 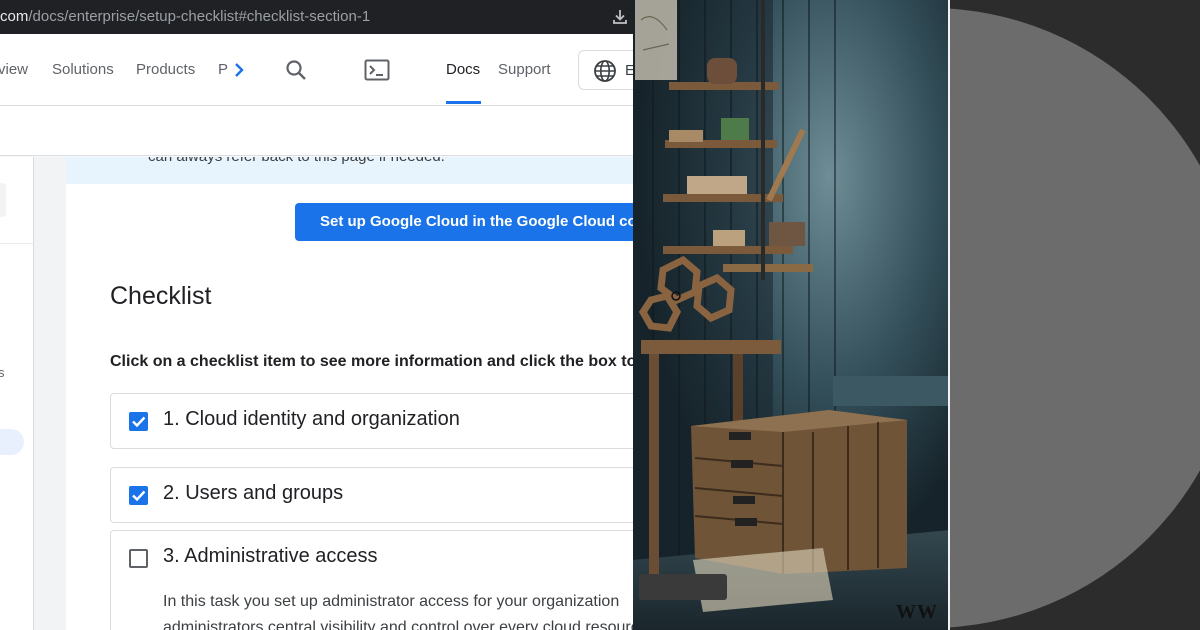 What do you see at coordinates (165, 69) in the screenshot?
I see `nav-item-products: Products` at bounding box center [165, 69].